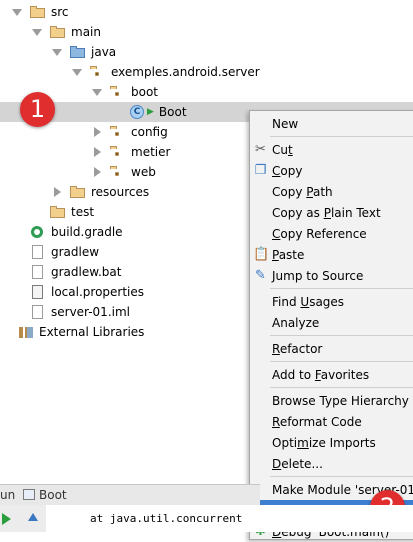  What do you see at coordinates (296, 322) in the screenshot?
I see `menu-item-label: Analyze` at bounding box center [296, 322].